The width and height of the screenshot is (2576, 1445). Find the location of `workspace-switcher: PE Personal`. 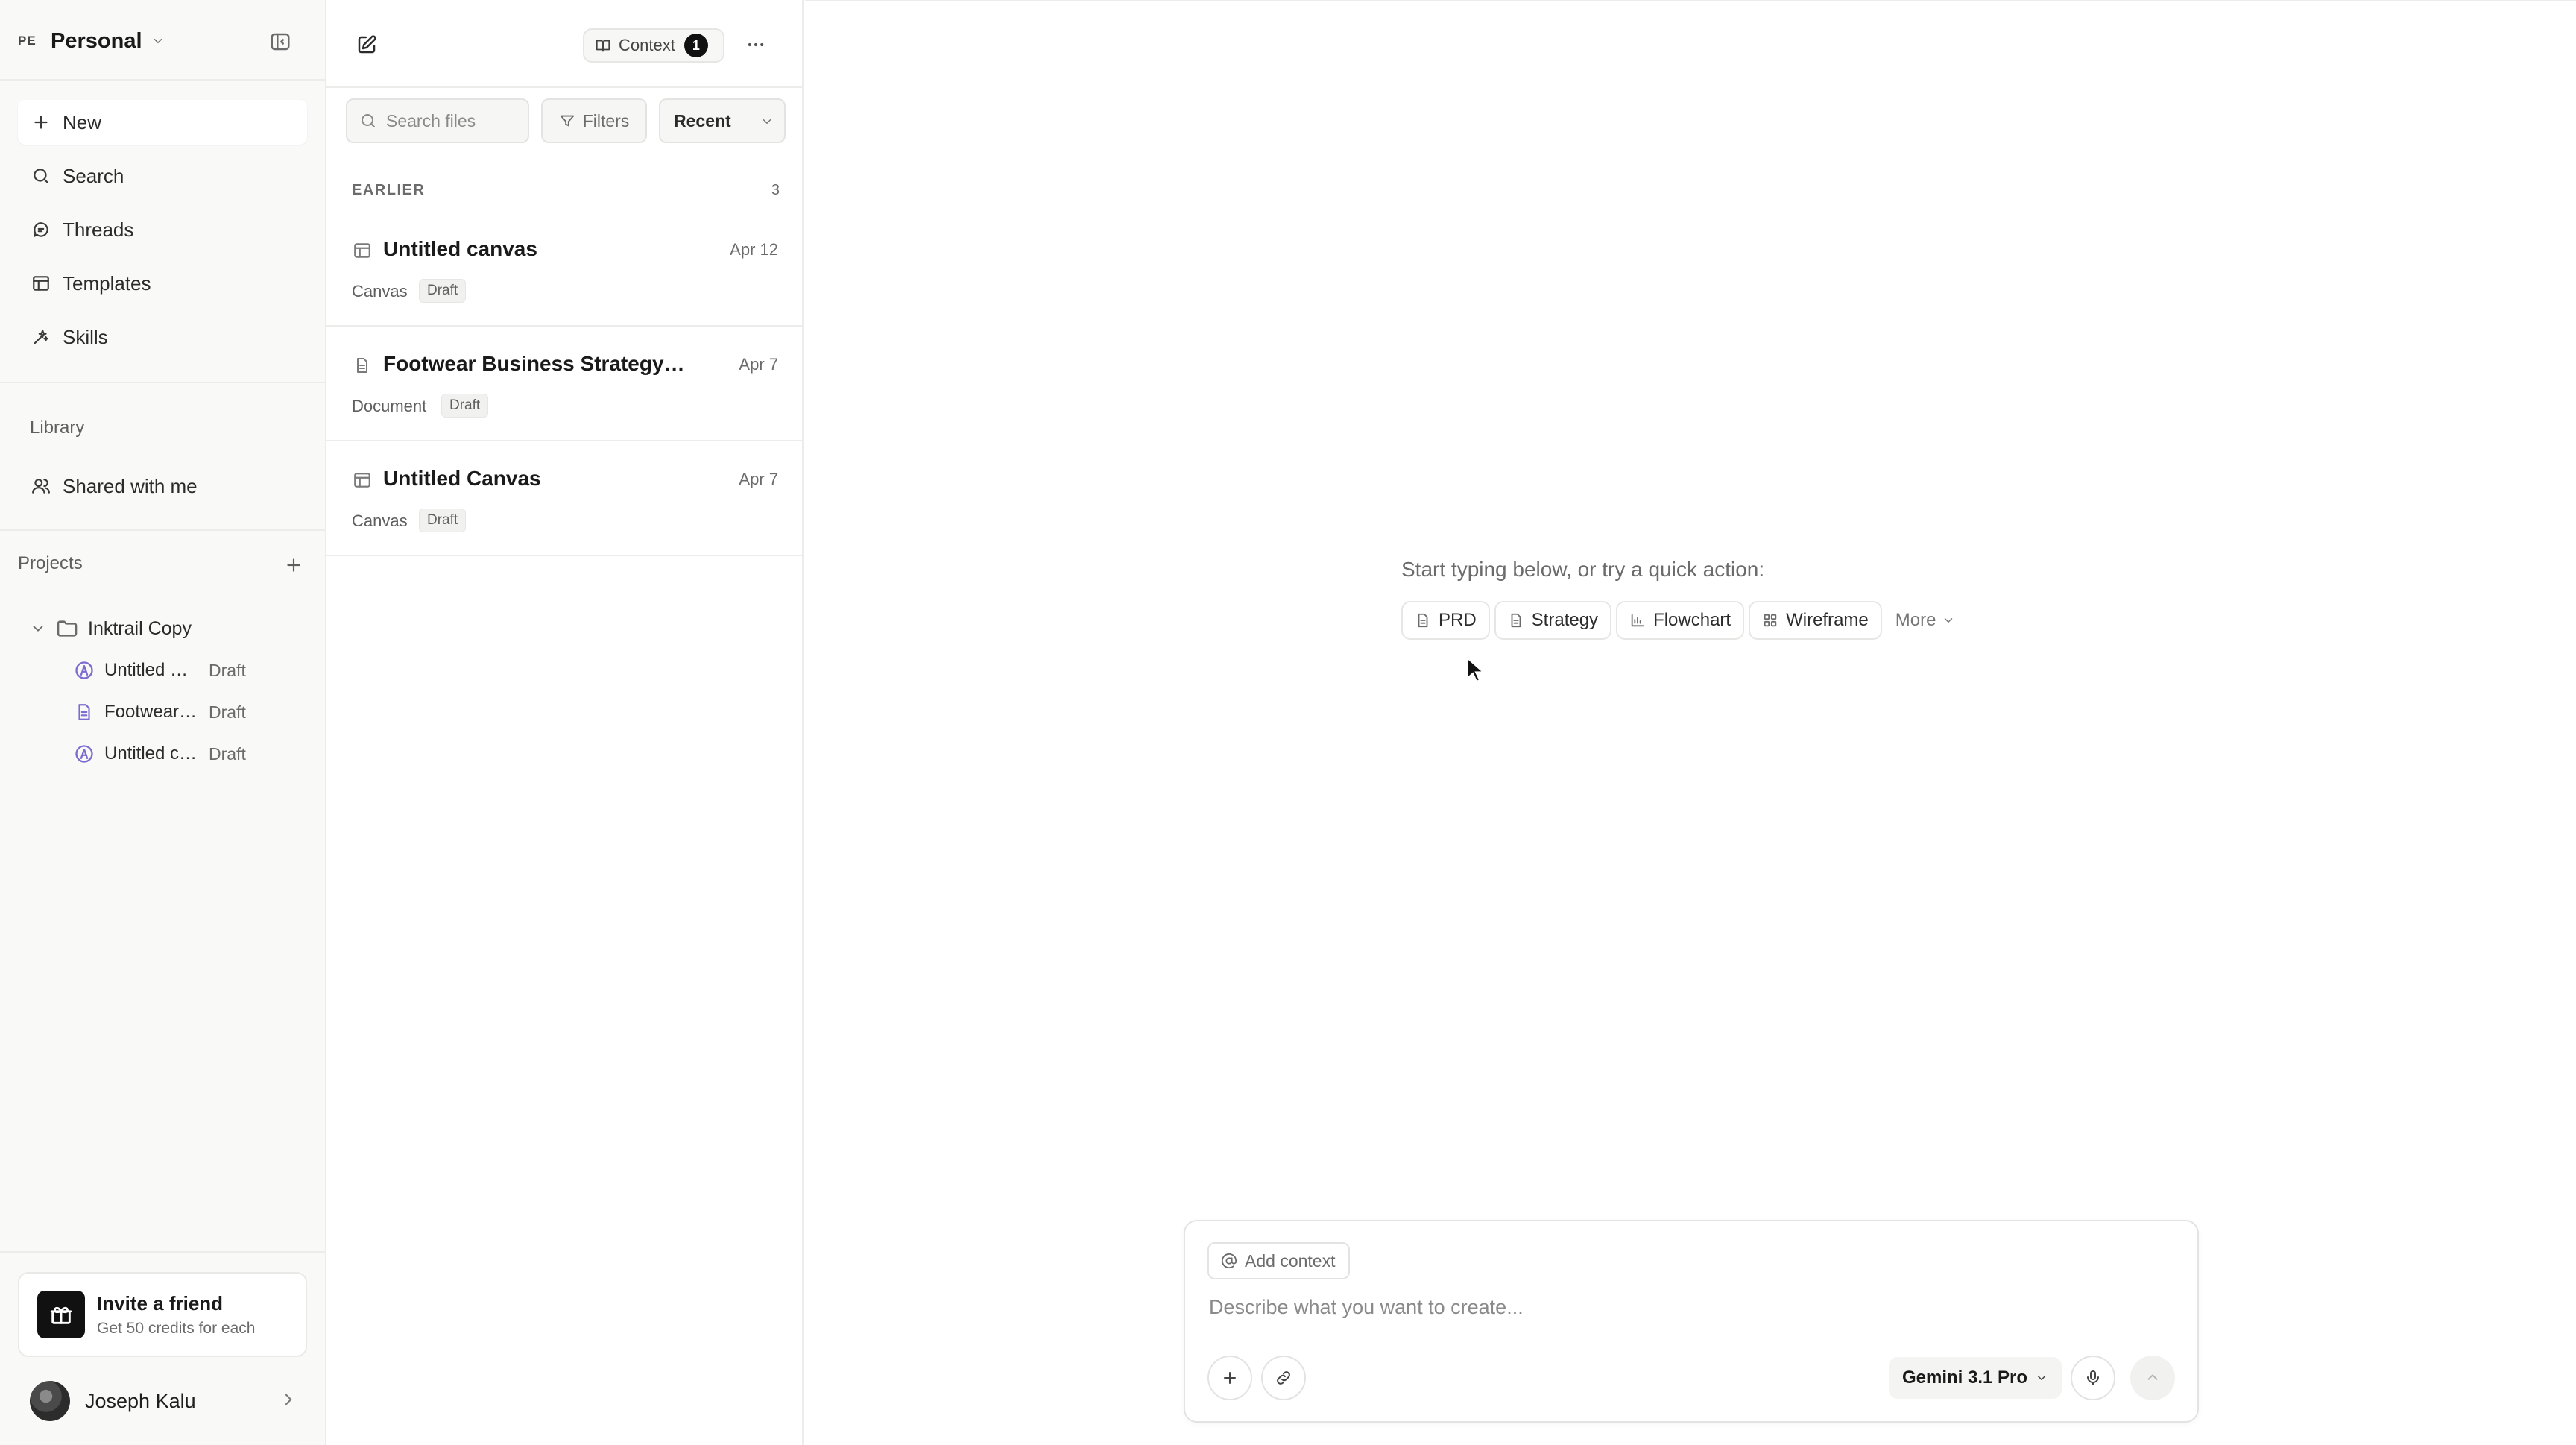

workspace-switcher: PE Personal is located at coordinates (160, 41).